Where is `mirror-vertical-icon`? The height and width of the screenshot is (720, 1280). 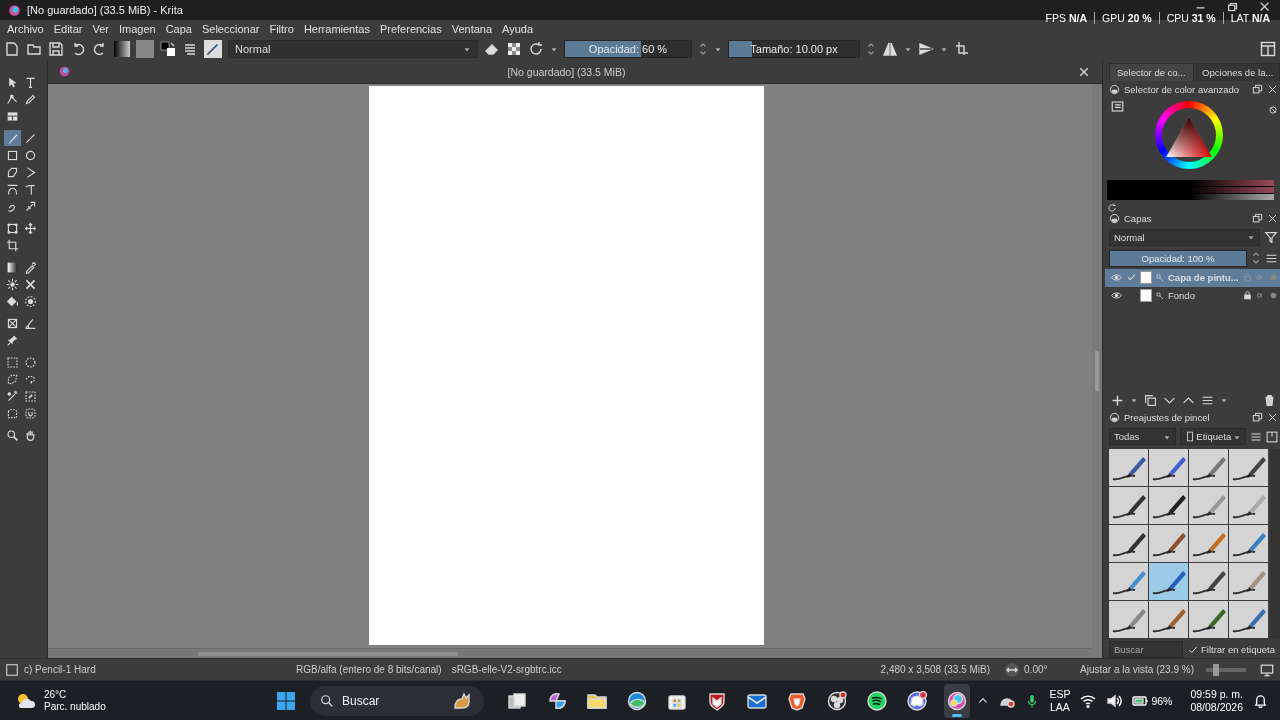 mirror-vertical-icon is located at coordinates (926, 49).